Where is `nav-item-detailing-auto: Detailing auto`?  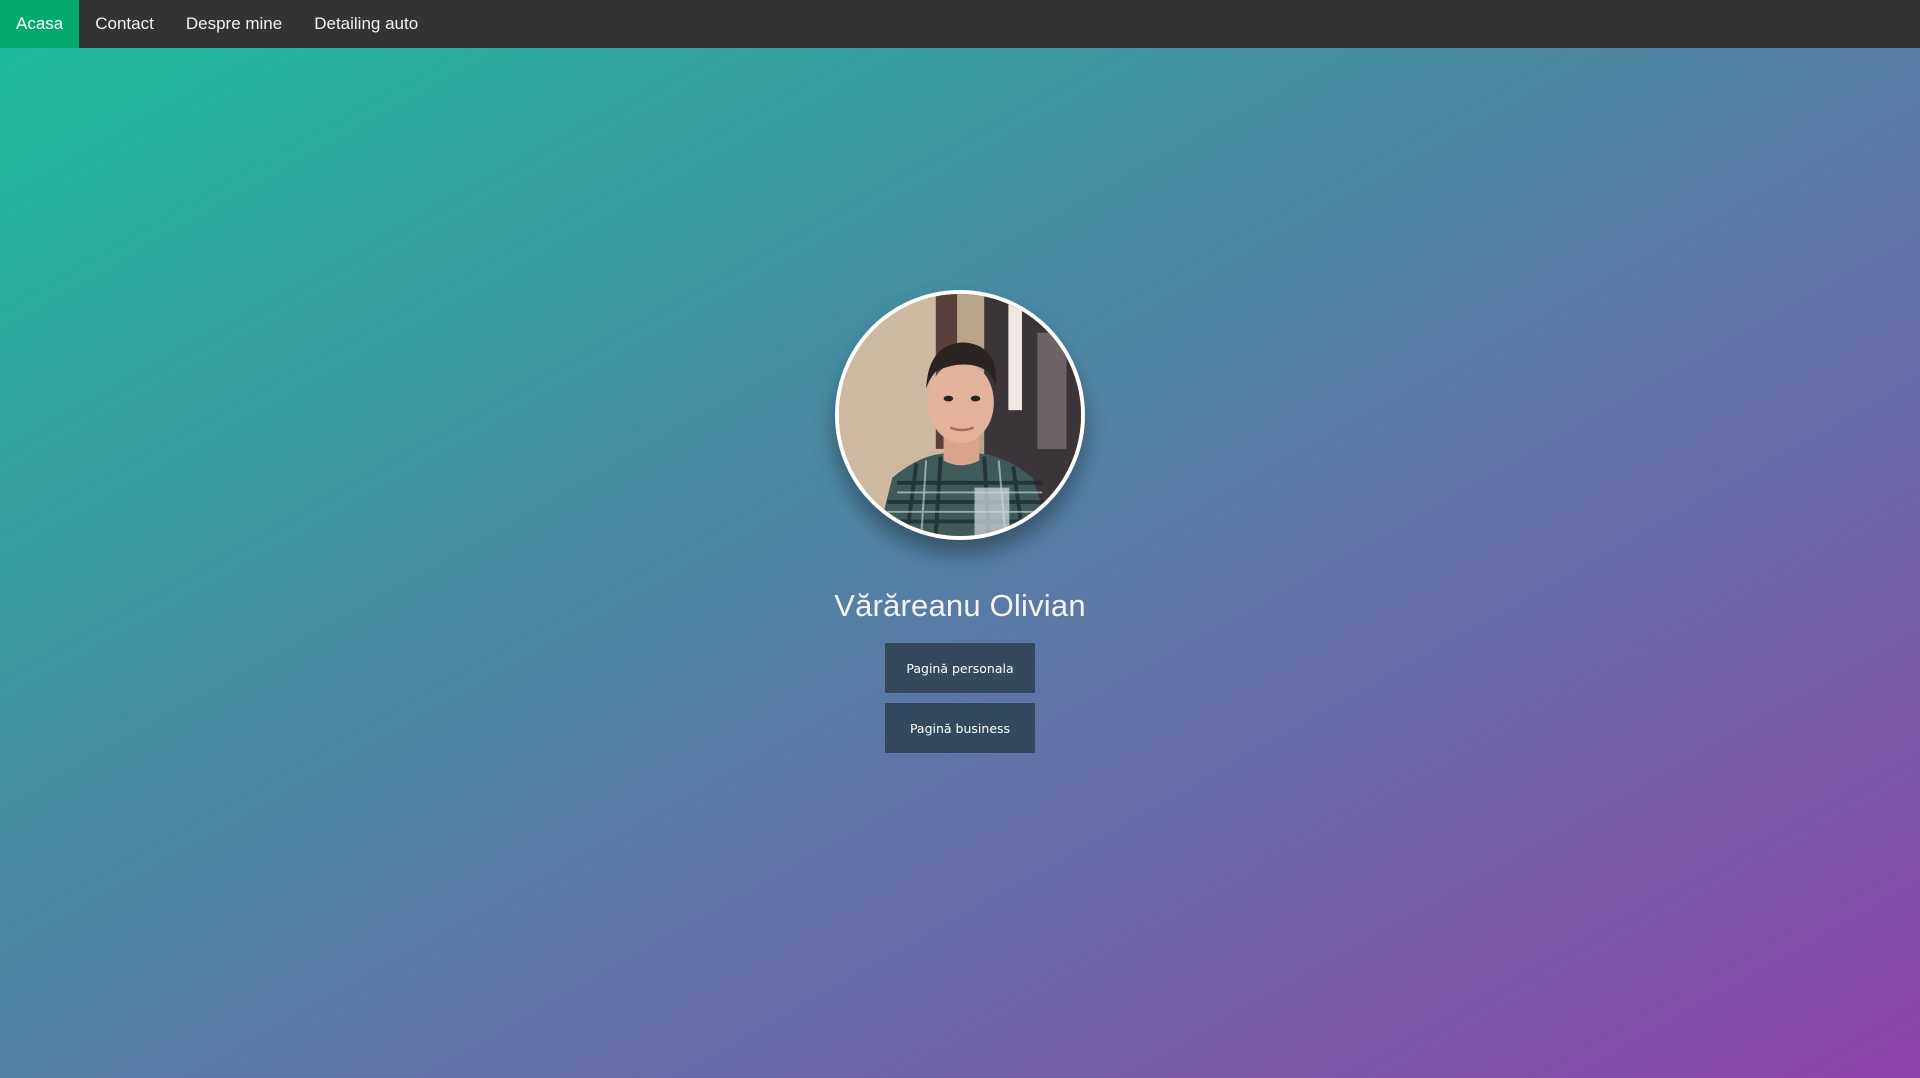
nav-item-detailing-auto: Detailing auto is located at coordinates (366, 24).